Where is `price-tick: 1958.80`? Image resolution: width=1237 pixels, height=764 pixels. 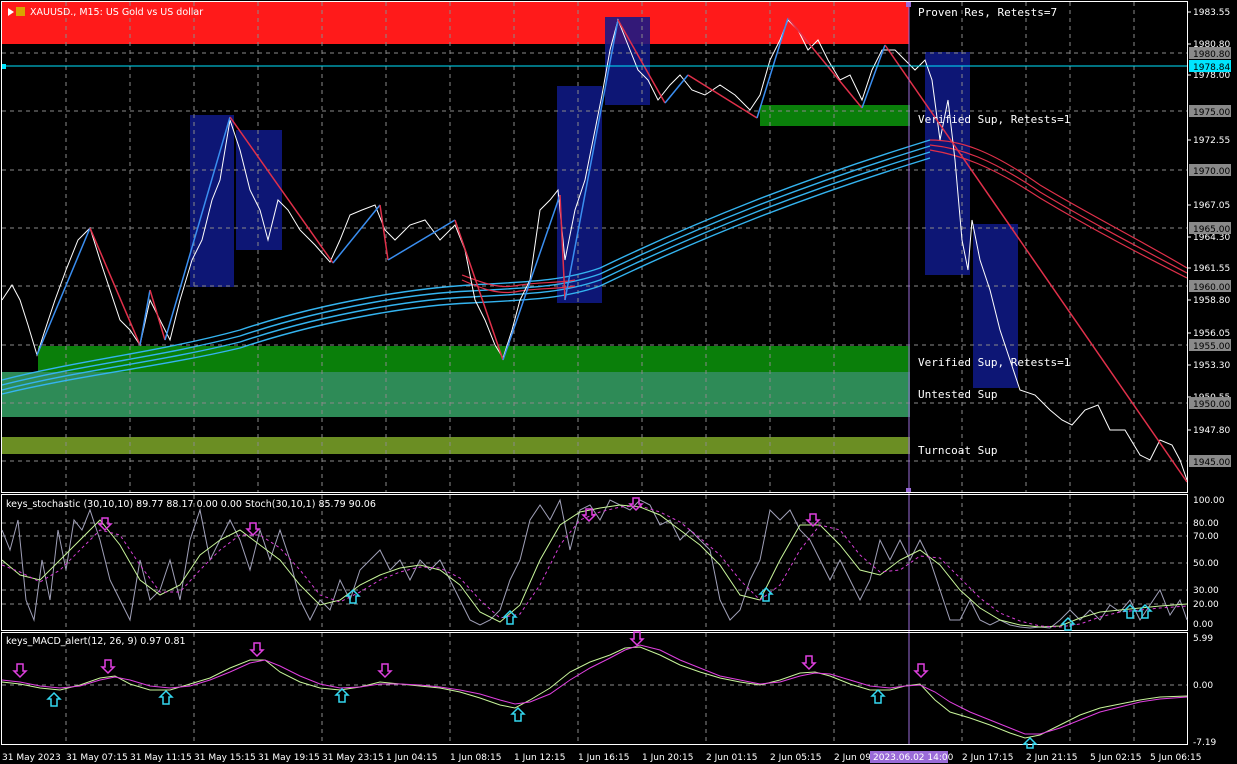 price-tick: 1958.80 is located at coordinates (1211, 301).